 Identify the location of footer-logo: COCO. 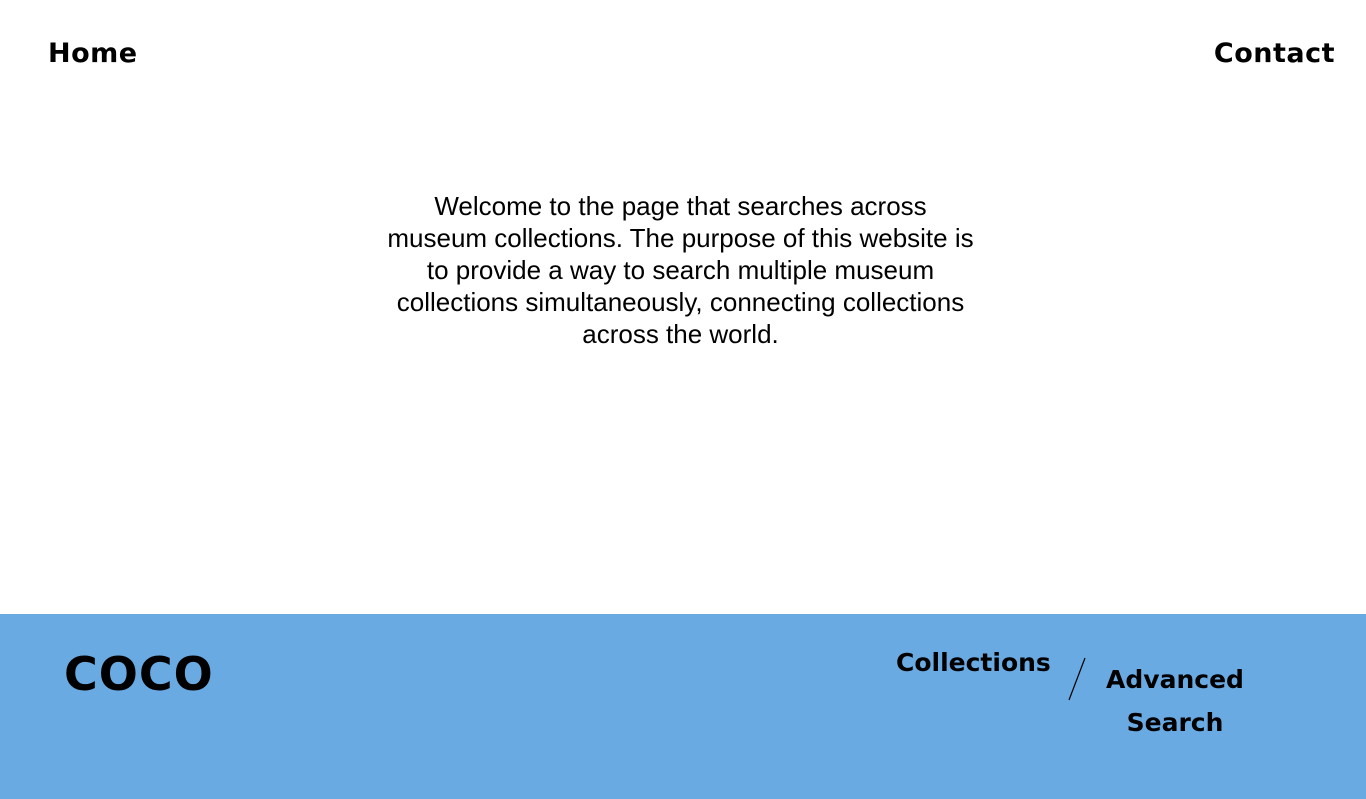
(139, 674).